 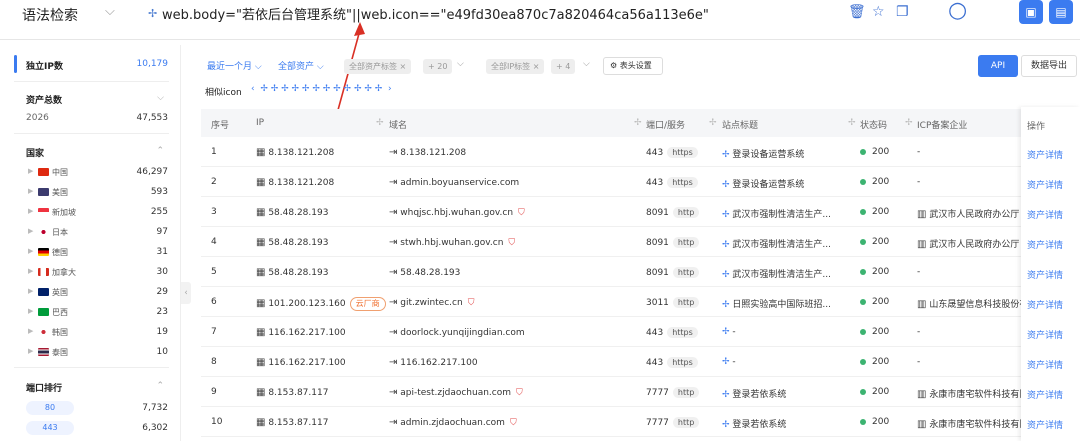 What do you see at coordinates (957, 11) in the screenshot?
I see `search-icon: ○` at bounding box center [957, 11].